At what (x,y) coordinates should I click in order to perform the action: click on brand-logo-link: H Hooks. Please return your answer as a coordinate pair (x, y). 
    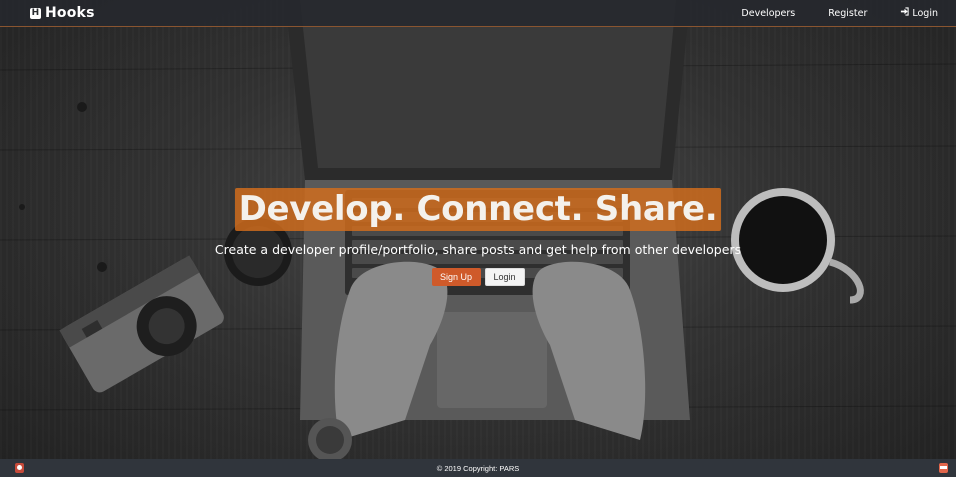
    Looking at the image, I should click on (62, 13).